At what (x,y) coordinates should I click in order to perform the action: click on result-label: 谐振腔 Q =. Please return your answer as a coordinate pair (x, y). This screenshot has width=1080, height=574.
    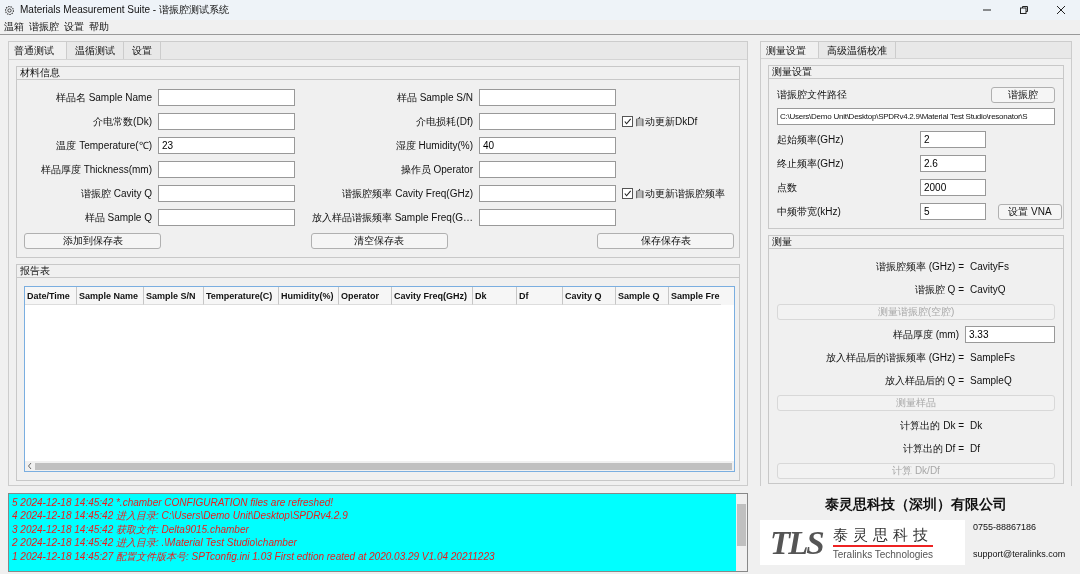
    Looking at the image, I should click on (939, 289).